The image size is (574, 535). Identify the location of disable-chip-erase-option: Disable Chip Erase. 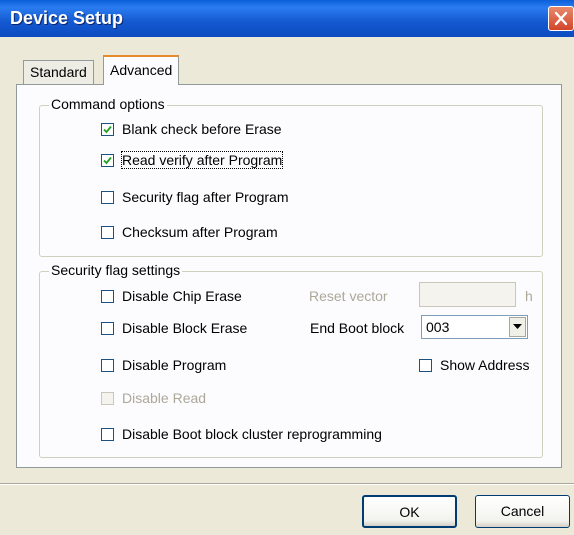
(171, 296).